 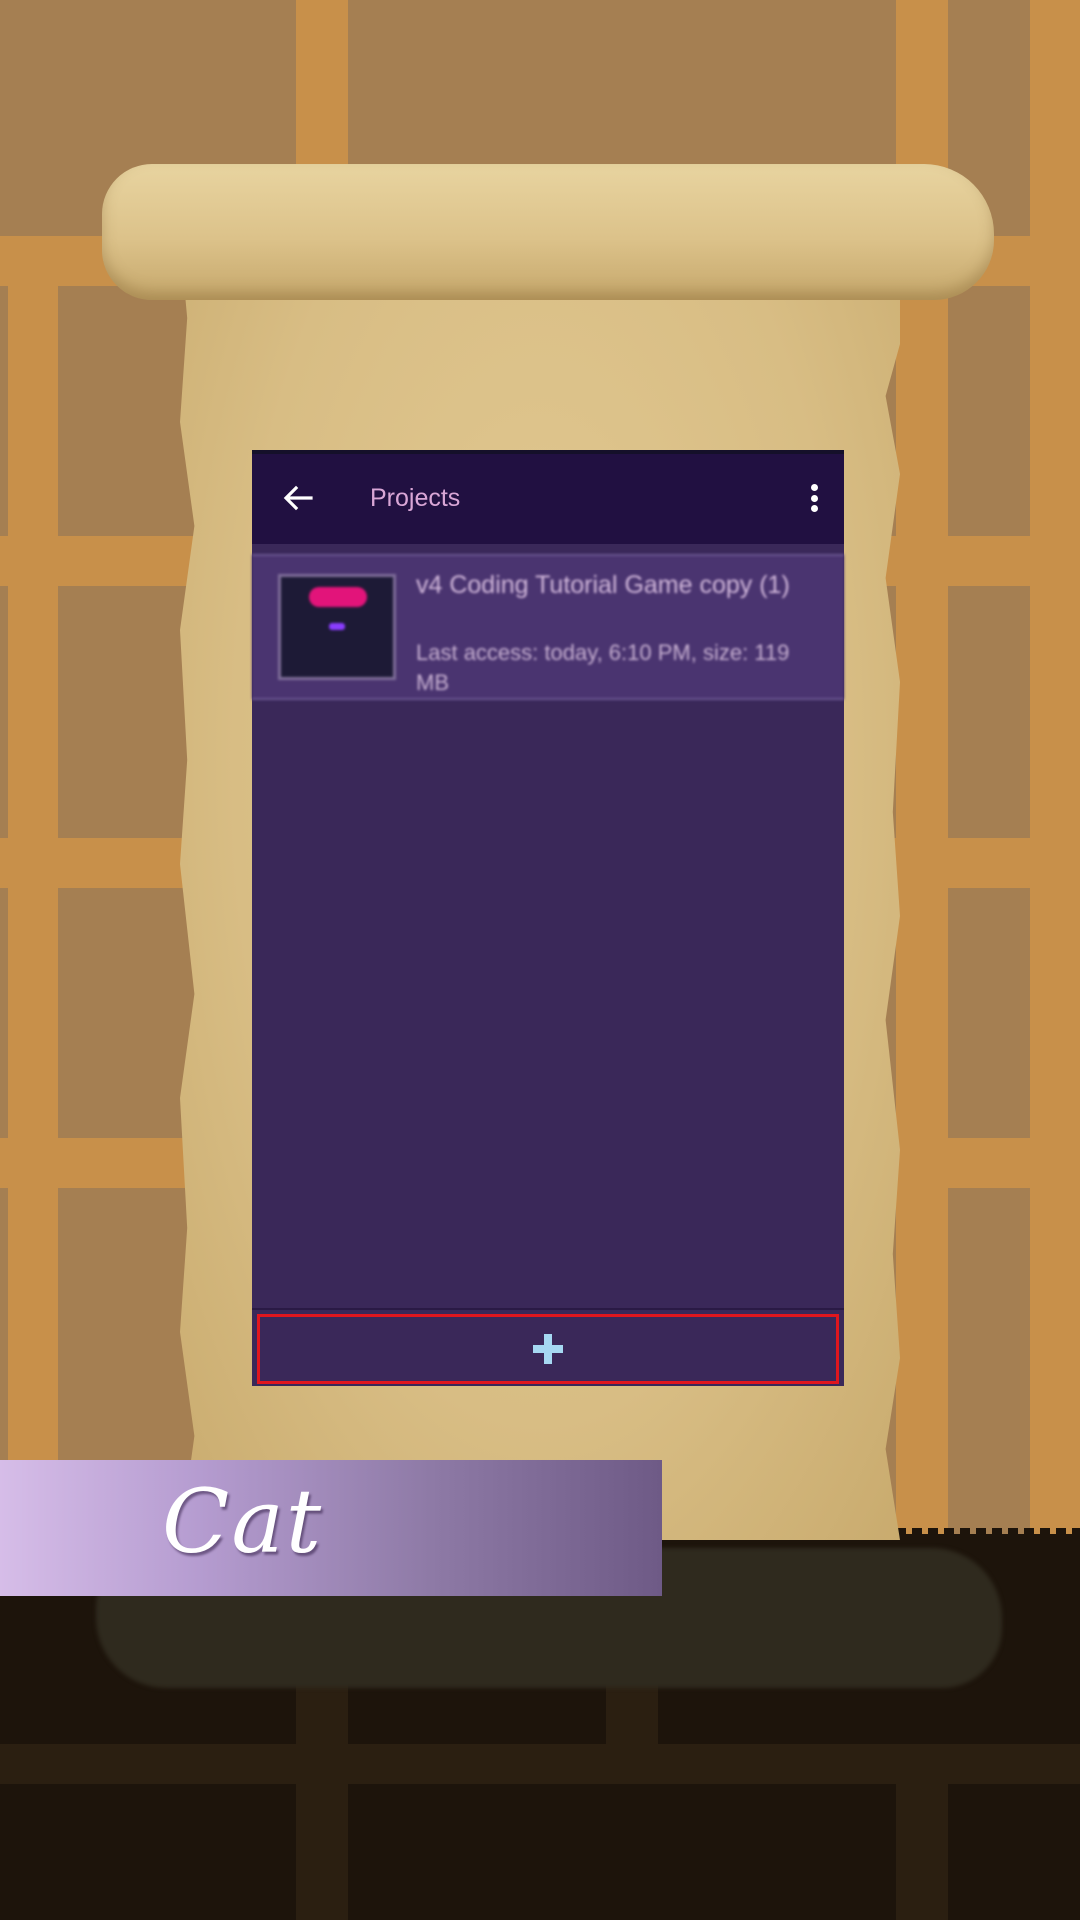 I want to click on plus-icon, so click(x=548, y=1349).